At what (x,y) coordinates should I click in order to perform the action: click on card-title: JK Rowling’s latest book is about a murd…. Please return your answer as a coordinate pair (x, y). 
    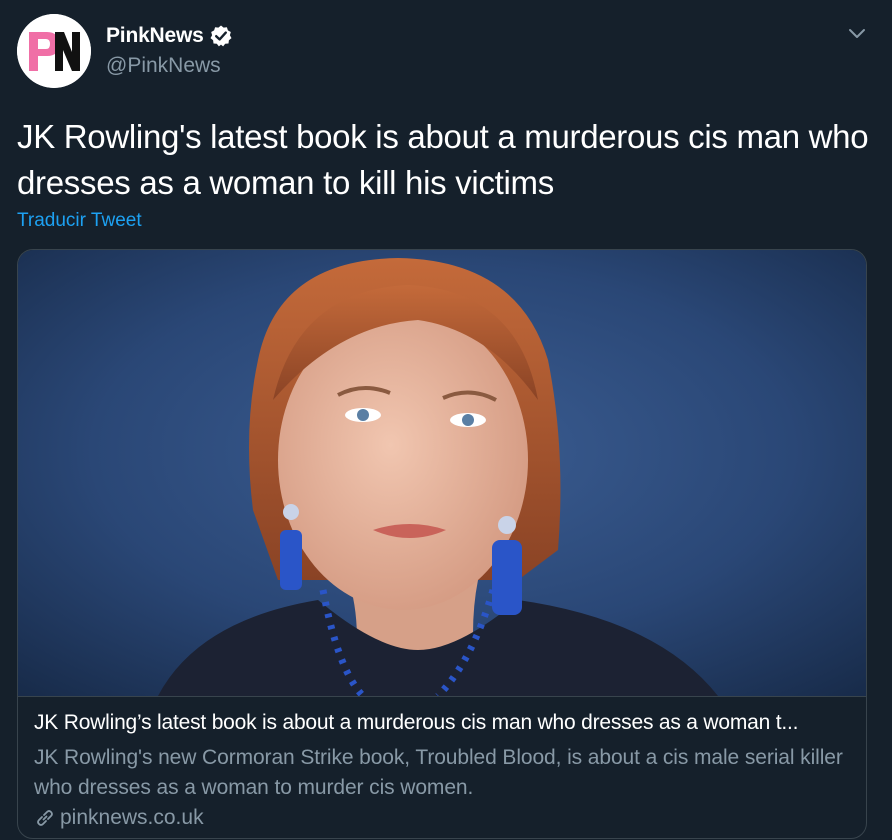
    Looking at the image, I should click on (446, 723).